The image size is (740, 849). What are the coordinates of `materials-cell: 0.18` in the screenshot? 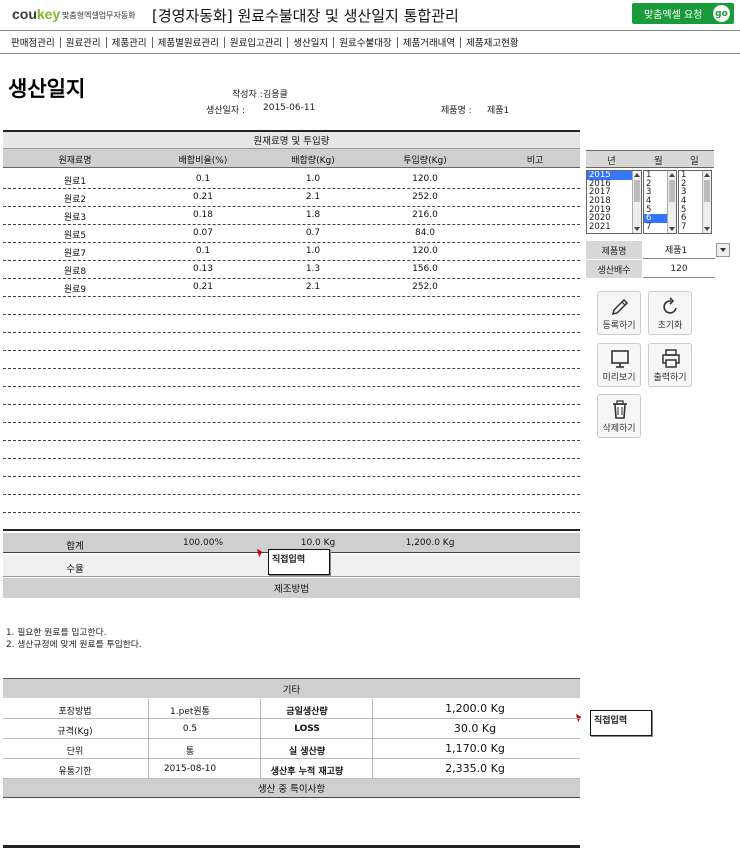 It's located at (203, 215).